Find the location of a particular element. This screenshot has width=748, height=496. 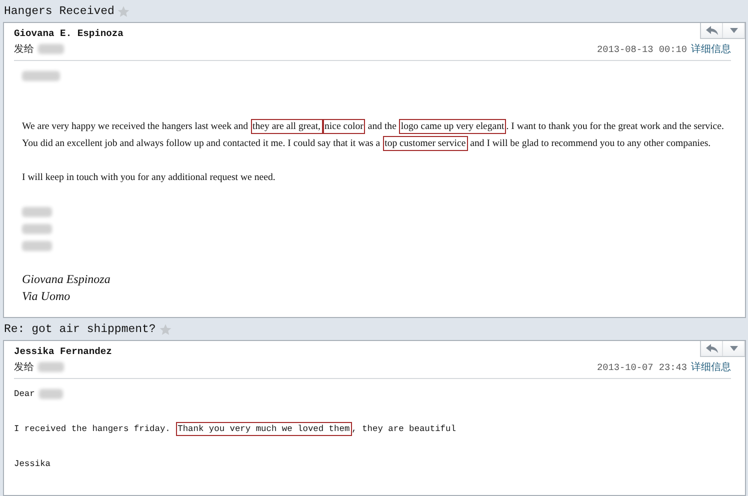

body-text: Via Uomo is located at coordinates (46, 296).